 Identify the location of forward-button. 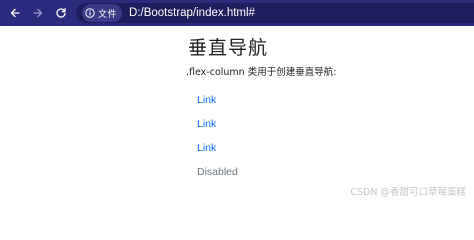
(38, 13).